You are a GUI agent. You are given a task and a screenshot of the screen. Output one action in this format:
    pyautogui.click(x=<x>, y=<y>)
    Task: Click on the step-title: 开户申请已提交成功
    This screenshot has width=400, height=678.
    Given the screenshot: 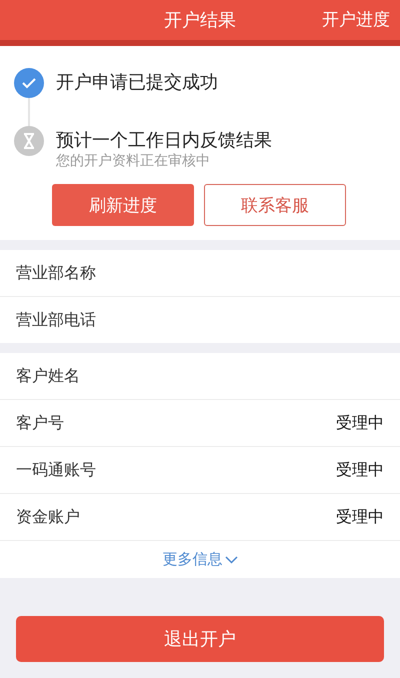 What is the action you would take?
    pyautogui.click(x=137, y=83)
    